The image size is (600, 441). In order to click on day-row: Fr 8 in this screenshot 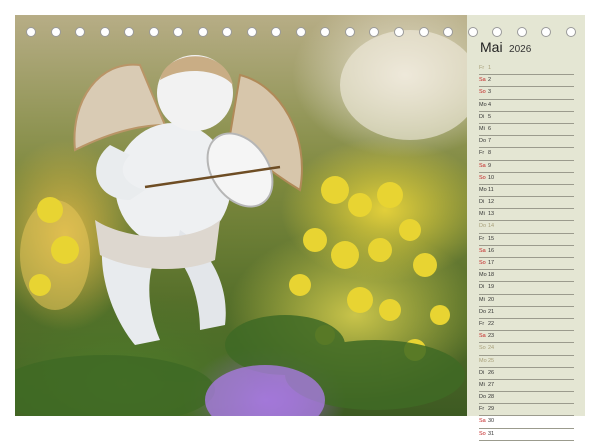, I will do `click(526, 154)`.